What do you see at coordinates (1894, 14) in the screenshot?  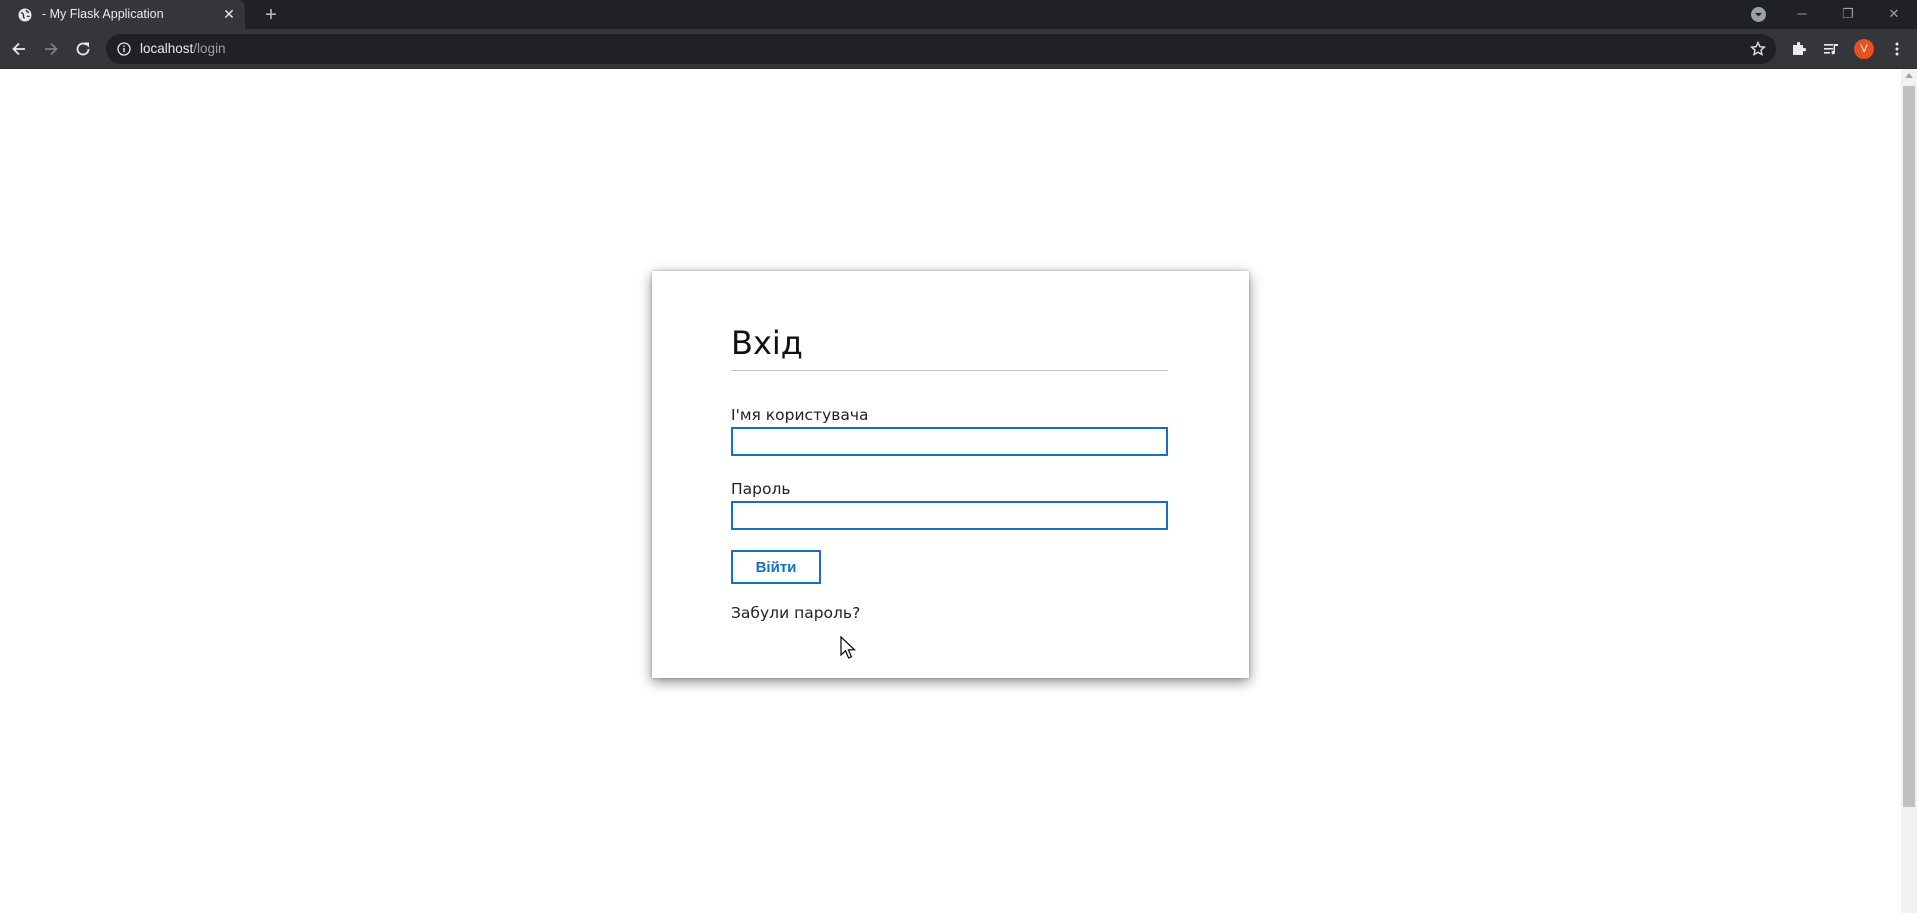 I see `window-close-button: ✕` at bounding box center [1894, 14].